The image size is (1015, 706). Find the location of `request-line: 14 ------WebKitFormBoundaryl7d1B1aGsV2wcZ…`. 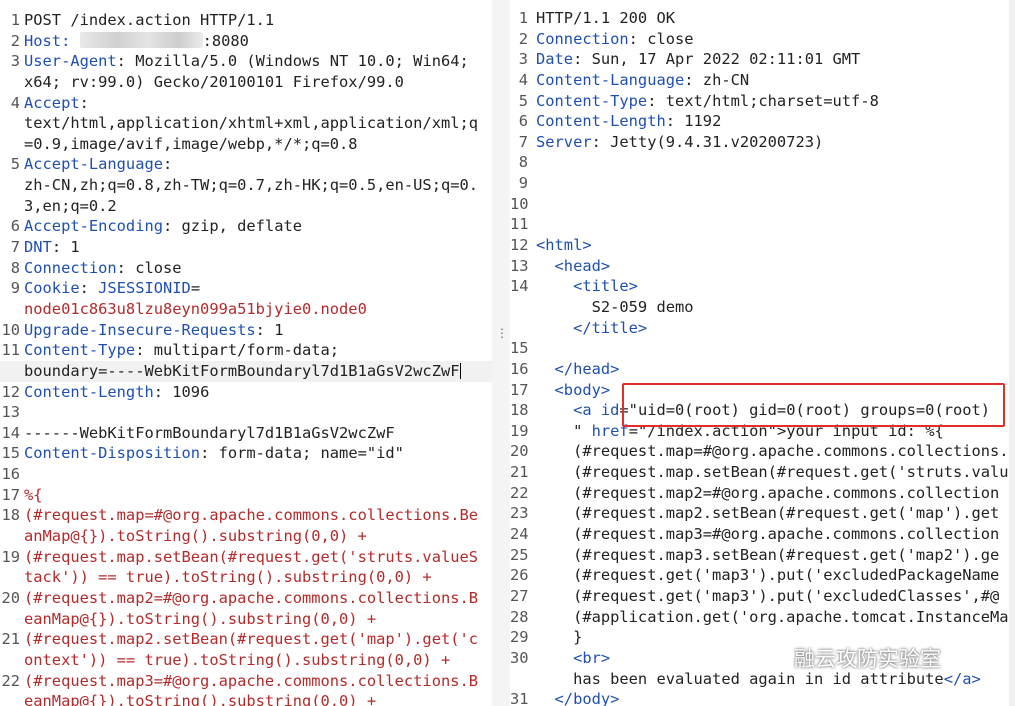

request-line: 14 ------WebKitFormBoundaryl7d1B1aGsV2wcZ… is located at coordinates (246, 433).